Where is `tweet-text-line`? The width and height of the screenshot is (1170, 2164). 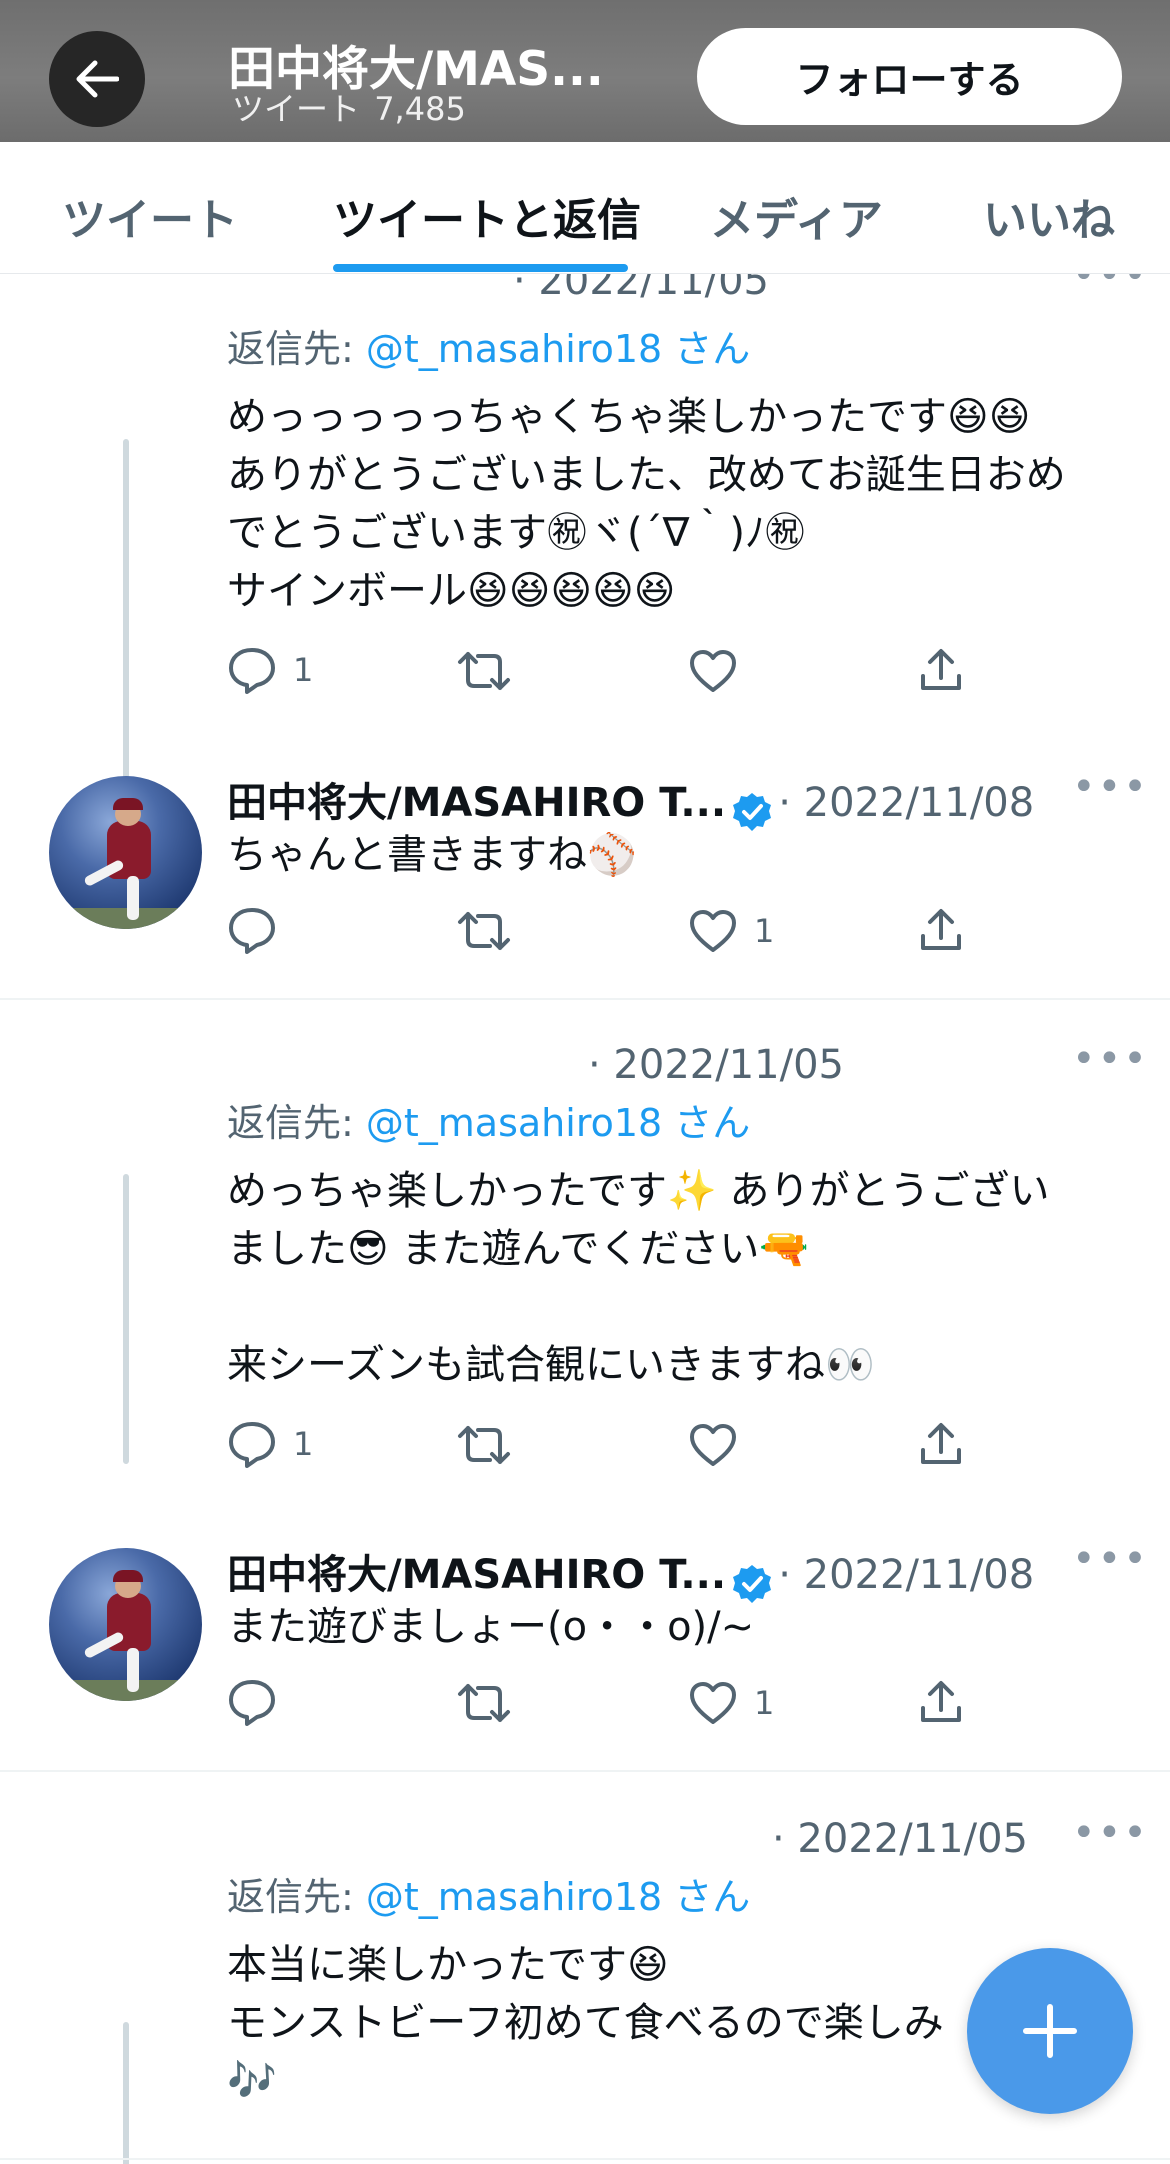 tweet-text-line is located at coordinates (638, 1307).